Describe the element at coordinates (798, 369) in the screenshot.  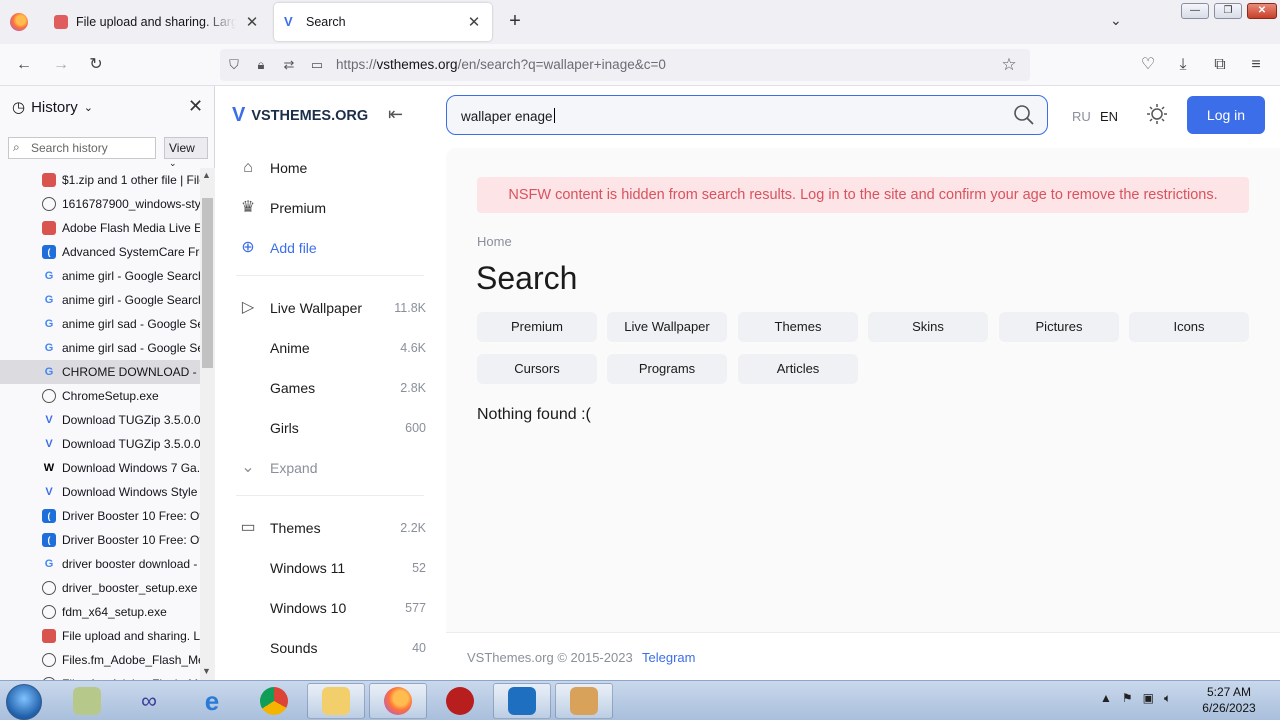
I see `category-chip-articles: Articles` at that location.